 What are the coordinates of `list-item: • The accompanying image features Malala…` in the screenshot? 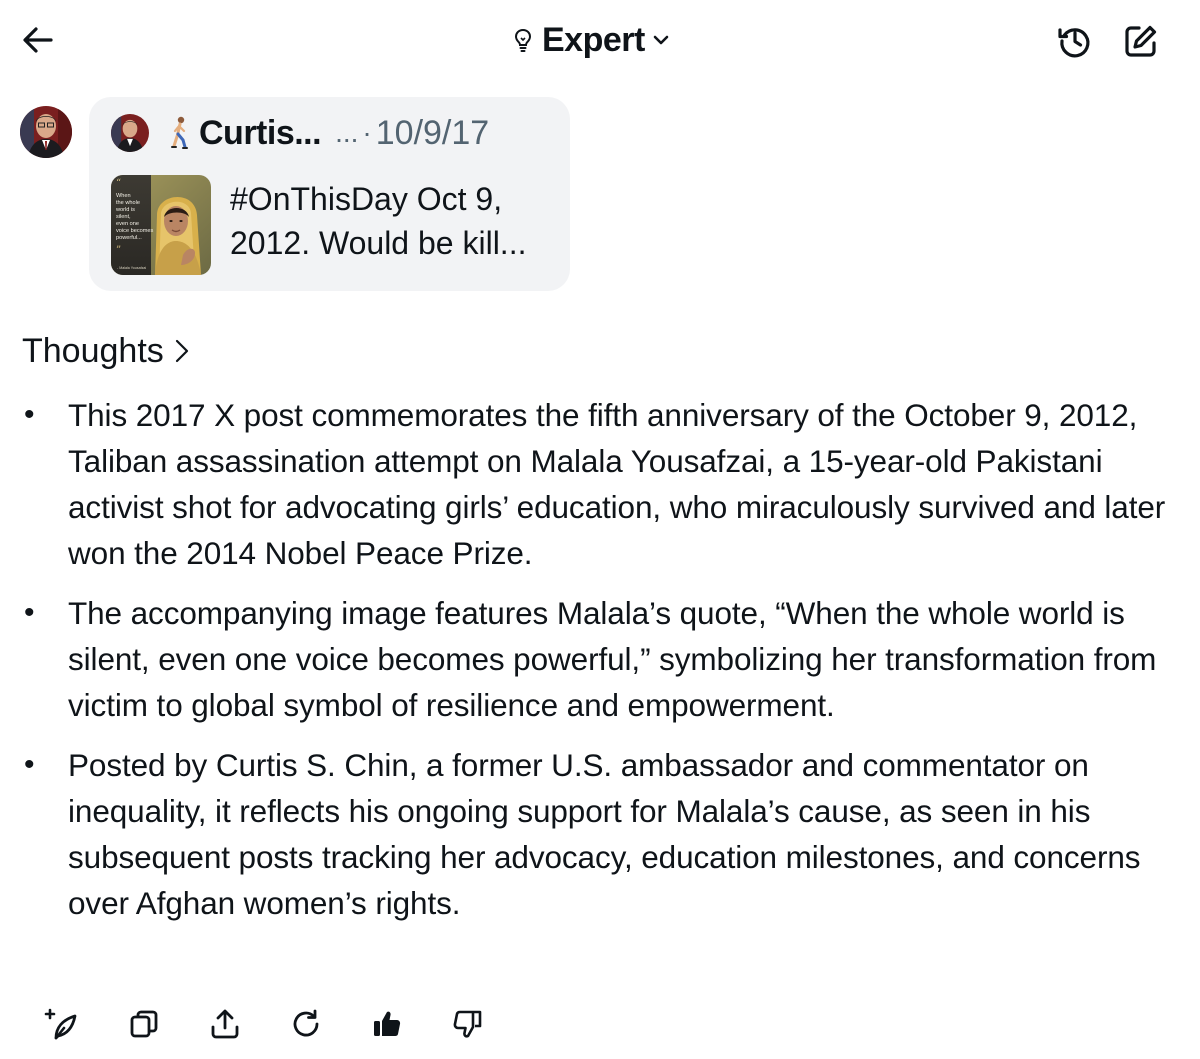 It's located at (604, 659).